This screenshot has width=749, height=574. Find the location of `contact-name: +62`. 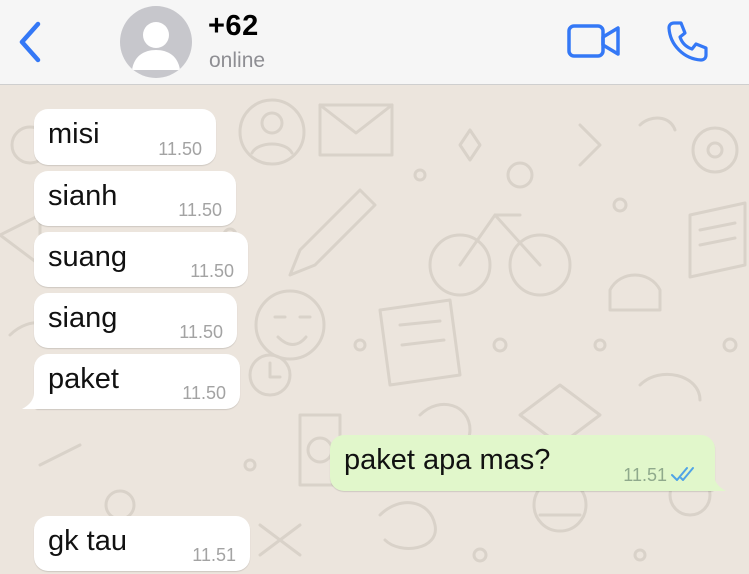

contact-name: +62 is located at coordinates (233, 26).